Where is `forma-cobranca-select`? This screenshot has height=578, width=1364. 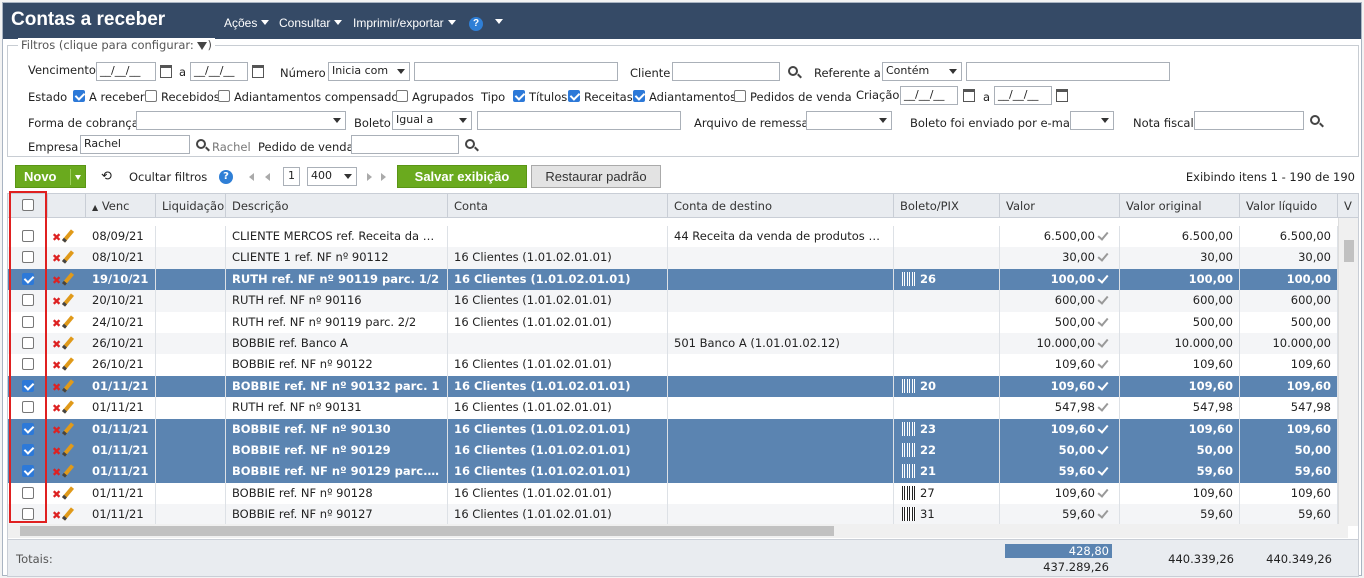
forma-cobranca-select is located at coordinates (241, 120).